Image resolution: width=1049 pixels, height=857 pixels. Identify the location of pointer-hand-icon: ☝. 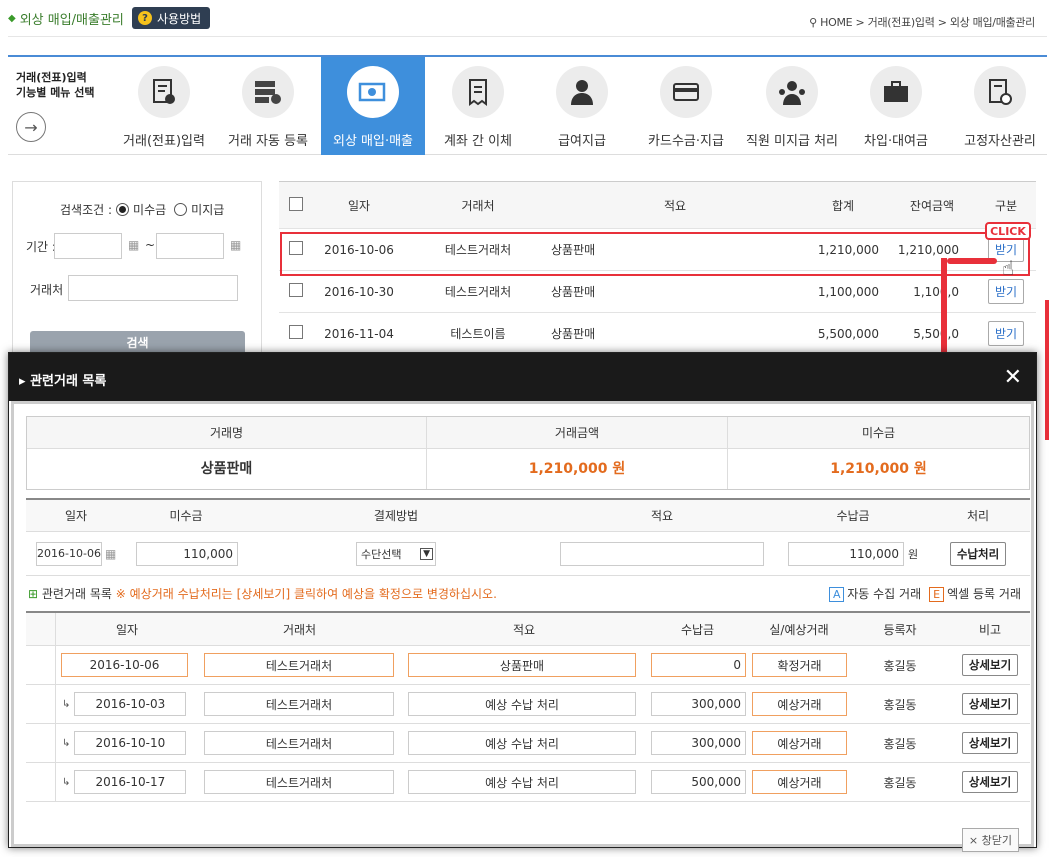
(1008, 268).